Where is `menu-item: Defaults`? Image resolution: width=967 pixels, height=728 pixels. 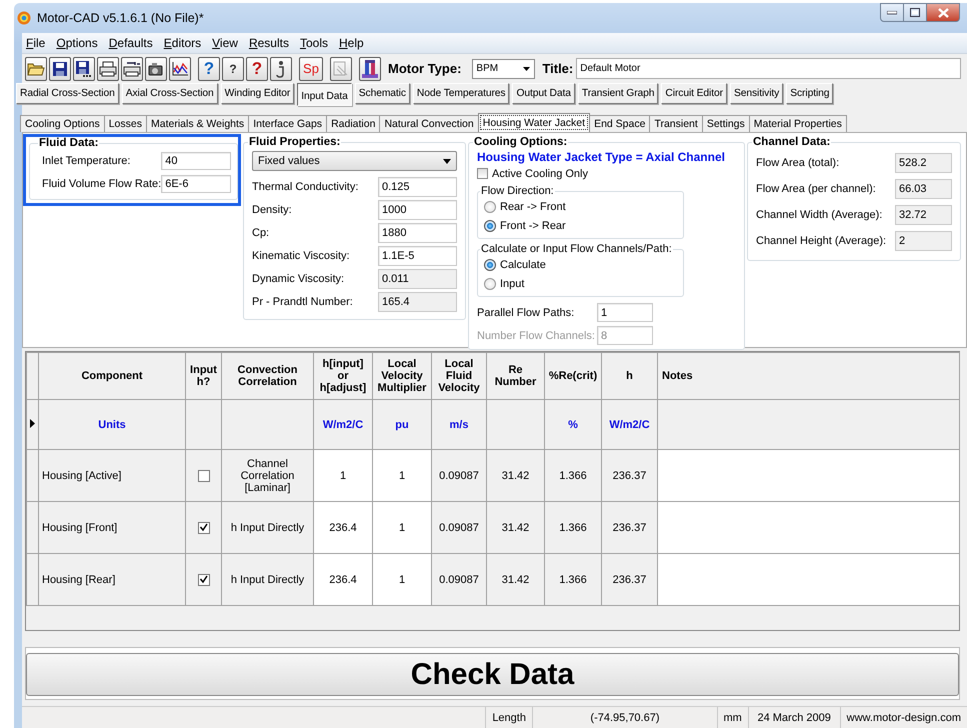 menu-item: Defaults is located at coordinates (133, 43).